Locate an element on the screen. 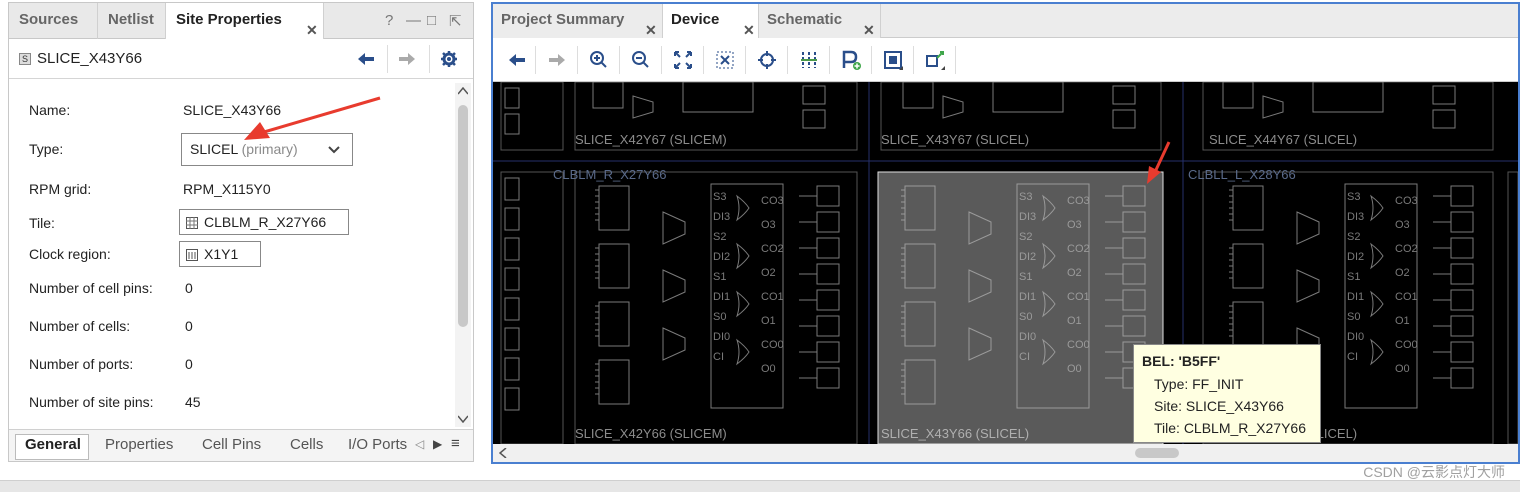  tab-scroll-right-icon: ▶ is located at coordinates (437, 444).